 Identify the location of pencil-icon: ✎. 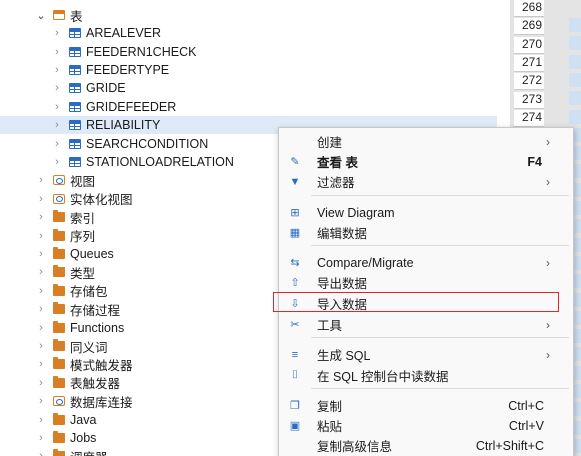
(295, 162).